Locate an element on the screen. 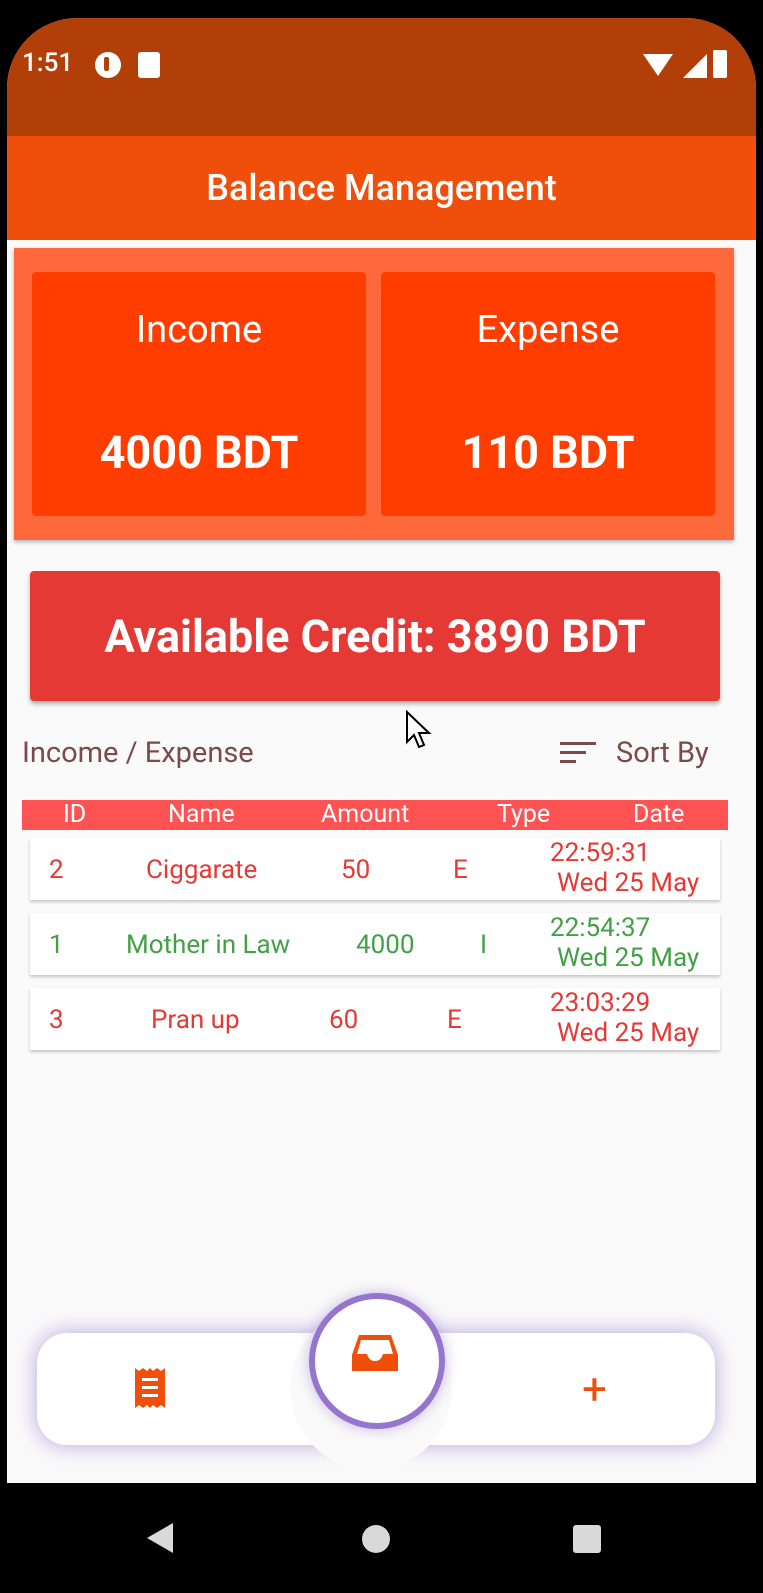  row-id: 3 is located at coordinates (56, 1020).